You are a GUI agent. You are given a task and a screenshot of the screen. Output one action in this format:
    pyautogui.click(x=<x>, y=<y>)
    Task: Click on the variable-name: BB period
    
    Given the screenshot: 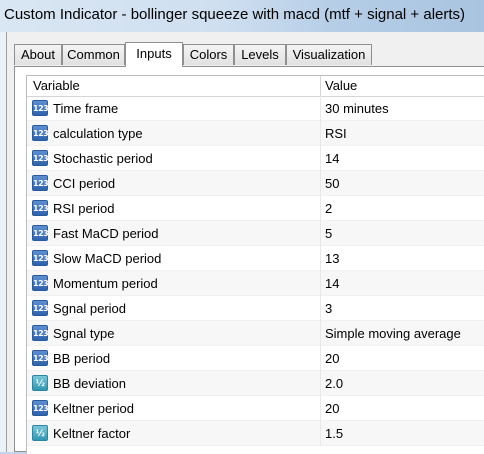 What is the action you would take?
    pyautogui.click(x=82, y=358)
    